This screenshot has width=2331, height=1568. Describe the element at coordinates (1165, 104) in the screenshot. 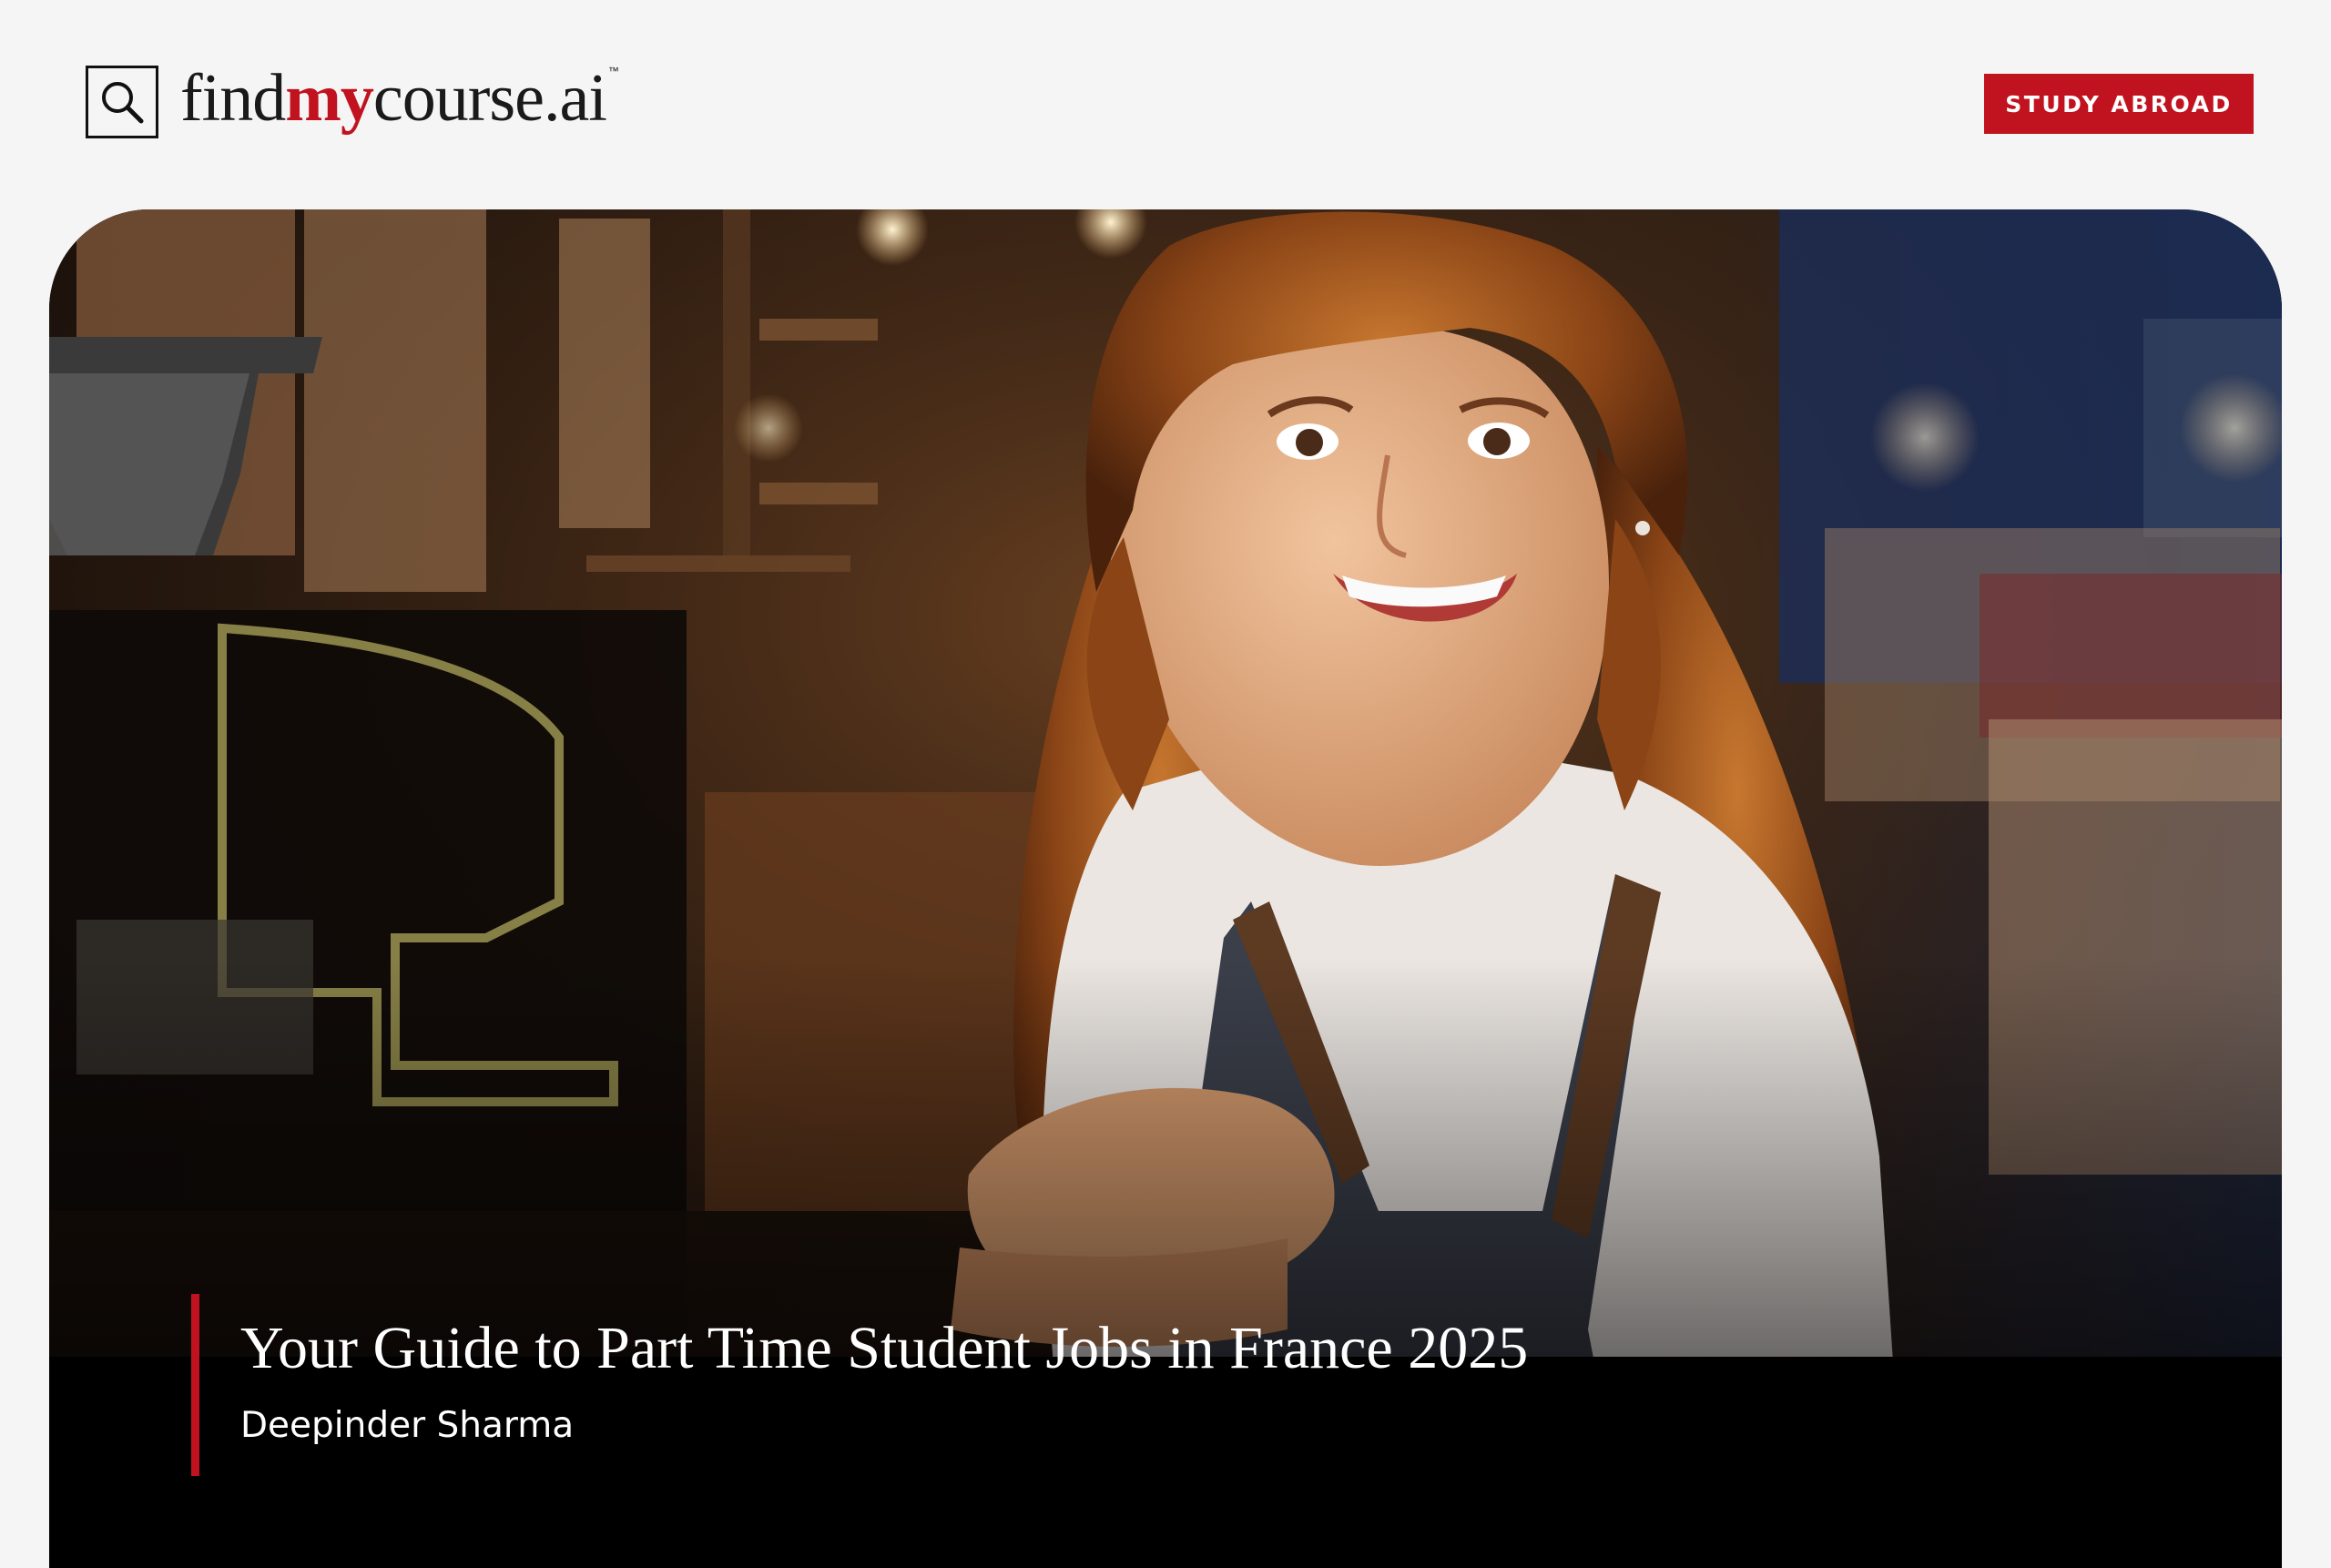

I see `site-header: findmycourse.ai ™ STUDY ABROAD` at that location.